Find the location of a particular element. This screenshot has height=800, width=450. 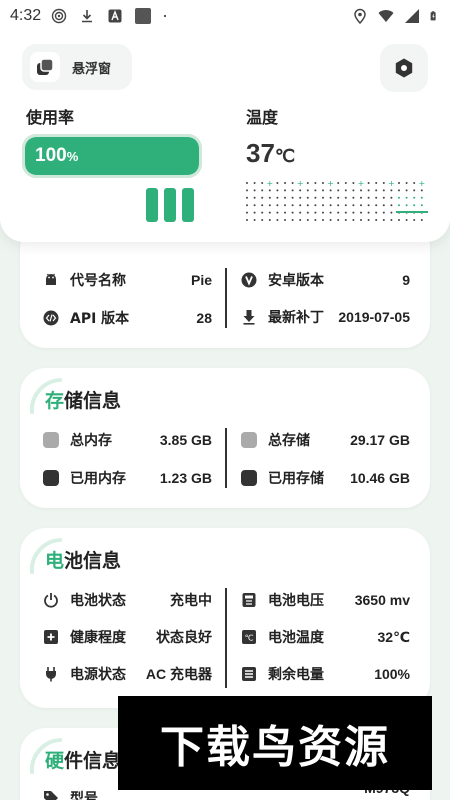

hexagon-settings-icon is located at coordinates (404, 68).